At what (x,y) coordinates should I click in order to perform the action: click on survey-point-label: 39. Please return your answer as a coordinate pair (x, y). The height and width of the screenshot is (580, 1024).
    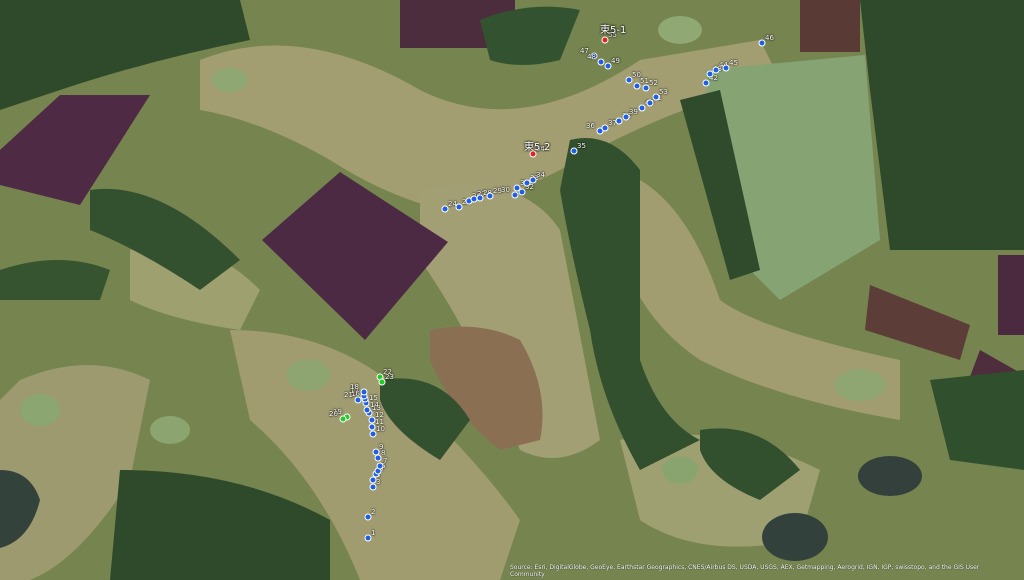
    Looking at the image, I should click on (633, 112).